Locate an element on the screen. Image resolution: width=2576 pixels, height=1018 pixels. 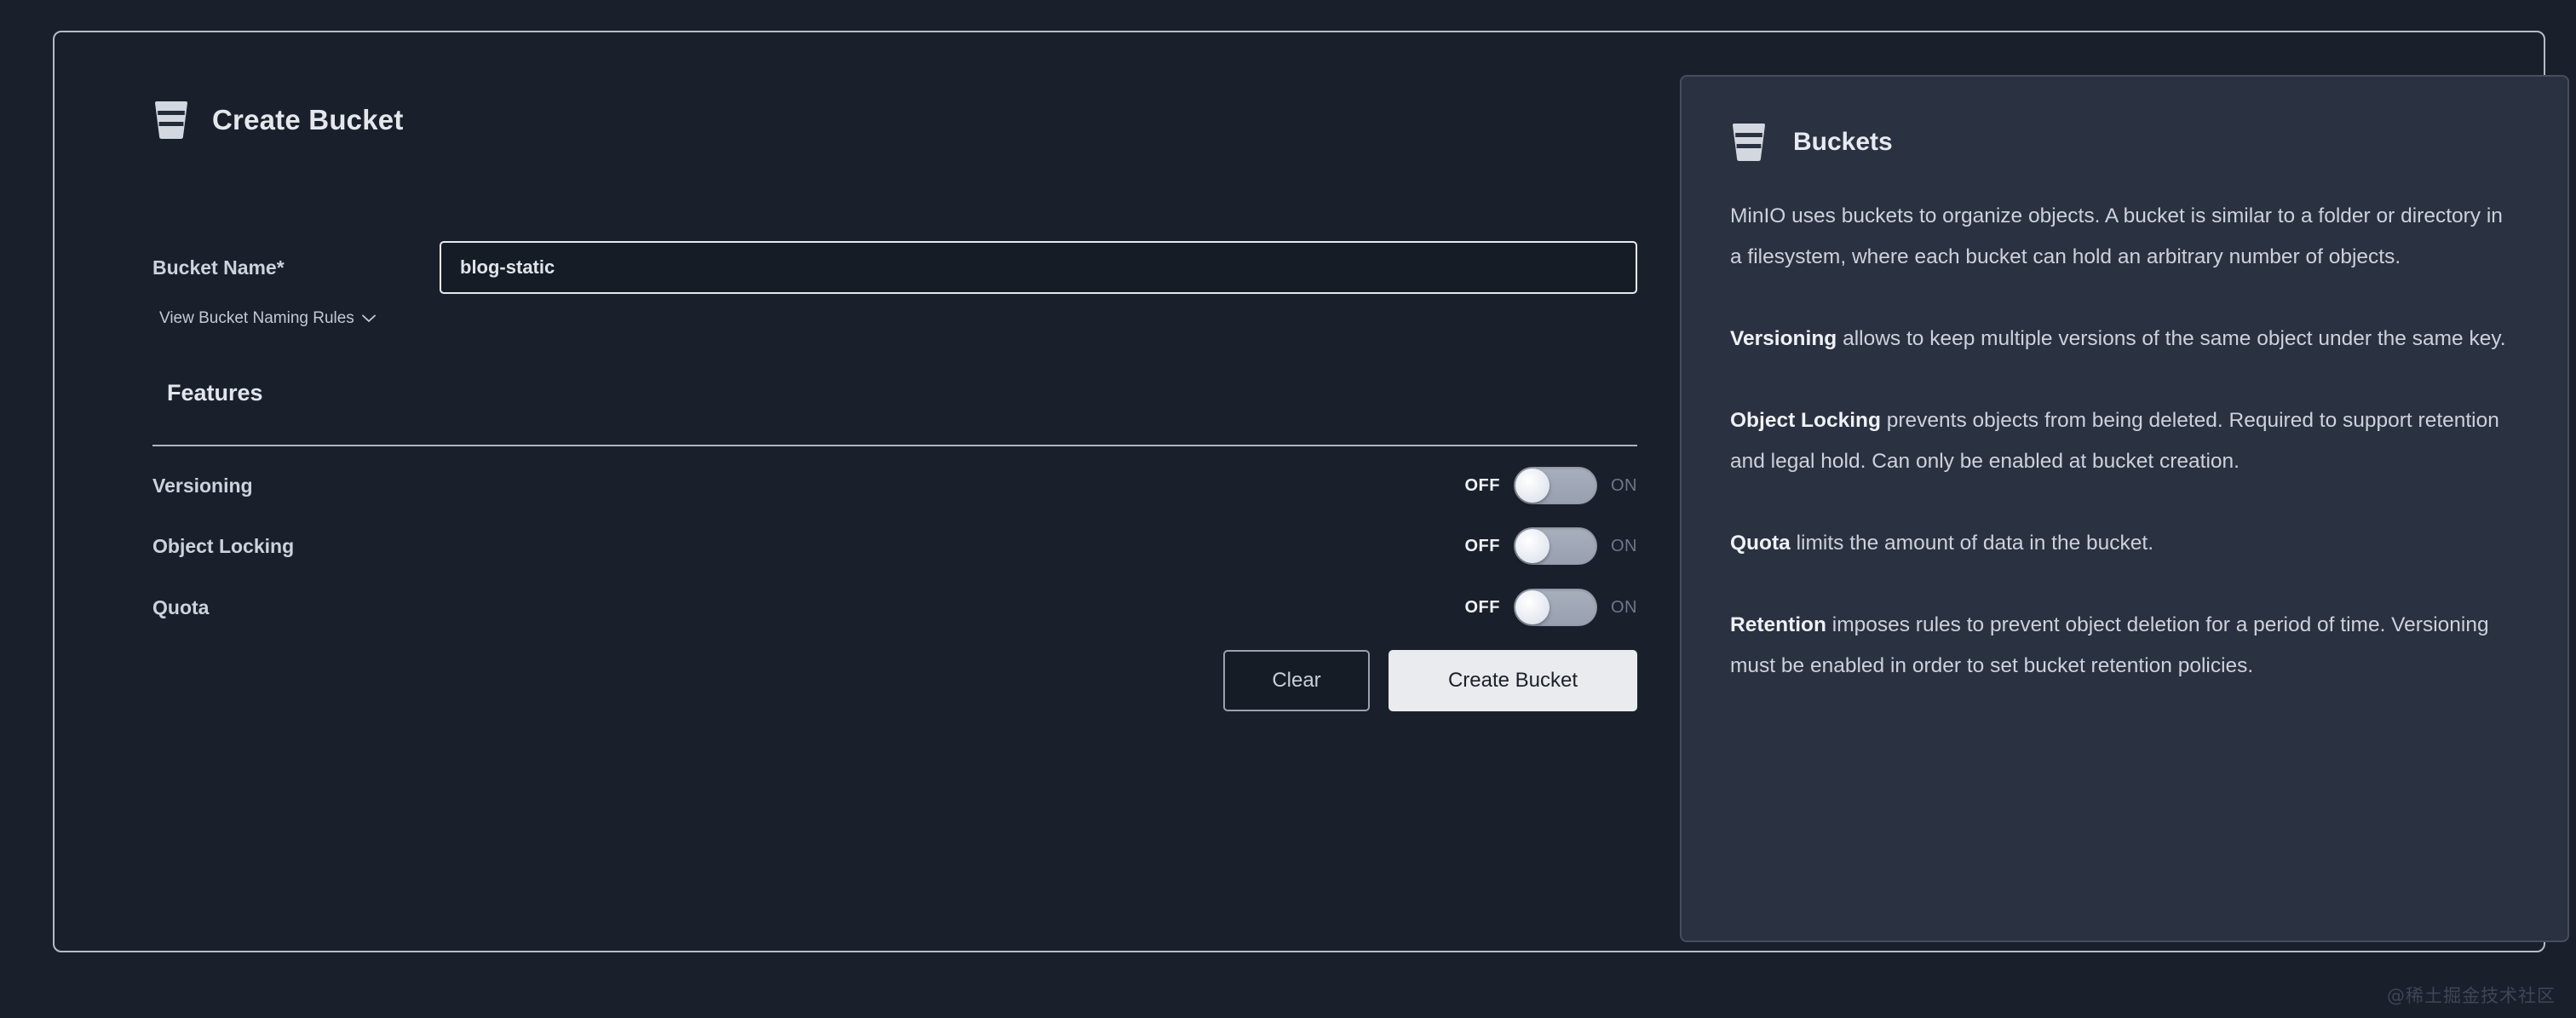
bucket-name-label: Bucket Name* is located at coordinates (218, 267).